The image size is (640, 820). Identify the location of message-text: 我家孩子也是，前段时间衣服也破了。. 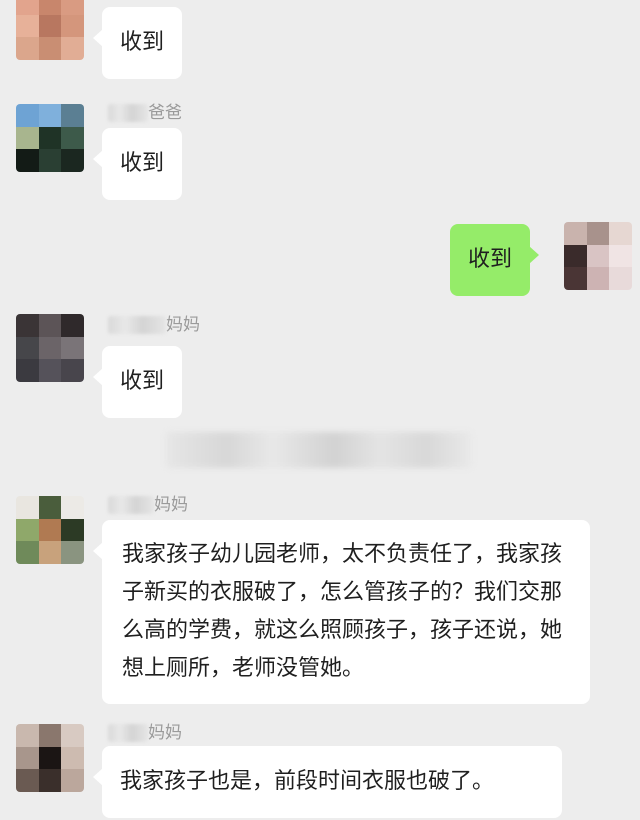
(307, 781).